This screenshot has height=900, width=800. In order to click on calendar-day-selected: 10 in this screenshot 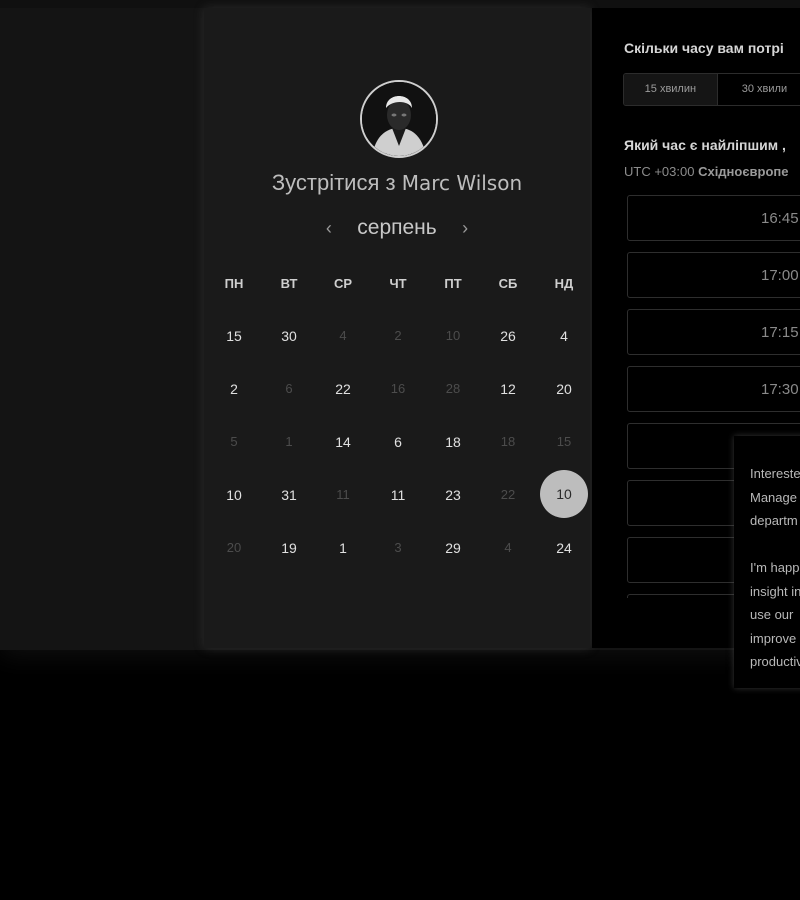, I will do `click(564, 494)`.